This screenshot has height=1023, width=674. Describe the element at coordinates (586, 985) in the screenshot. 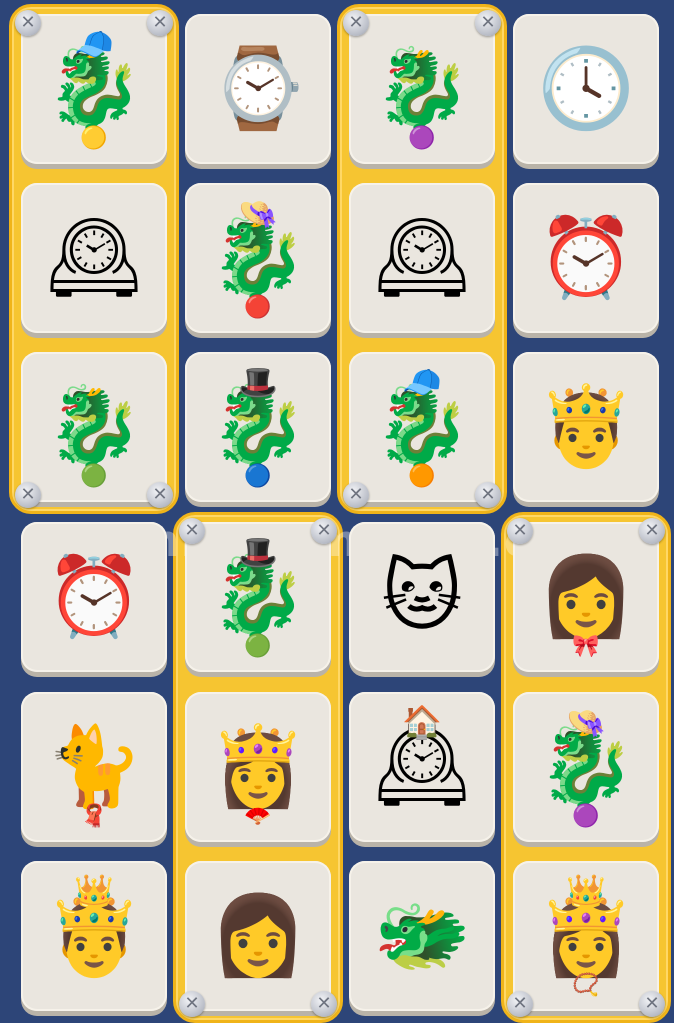

I see `detail-icon: 📿` at that location.